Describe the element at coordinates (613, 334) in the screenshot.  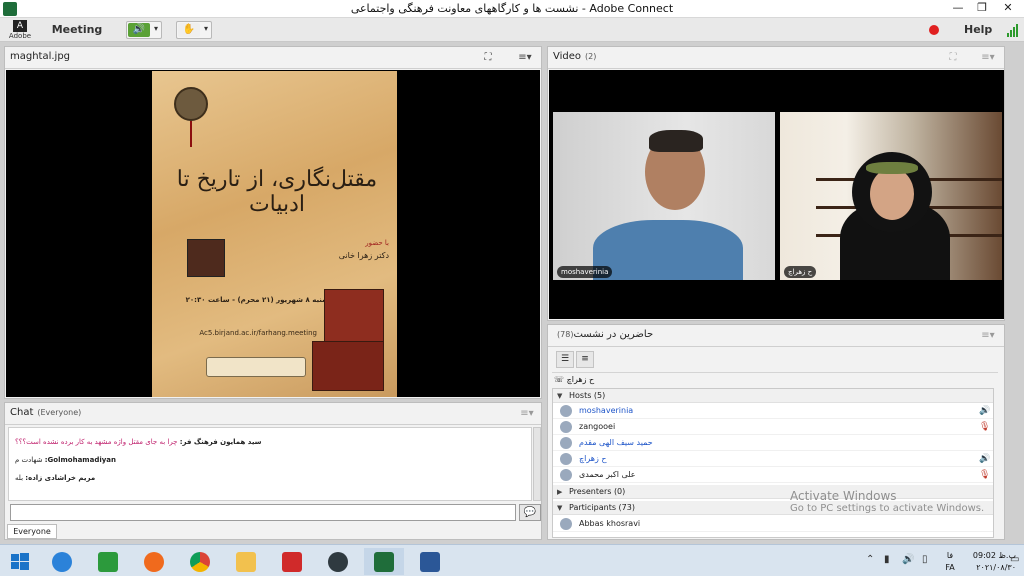
I see `attendee-title-text: حاضرین در نشست` at that location.